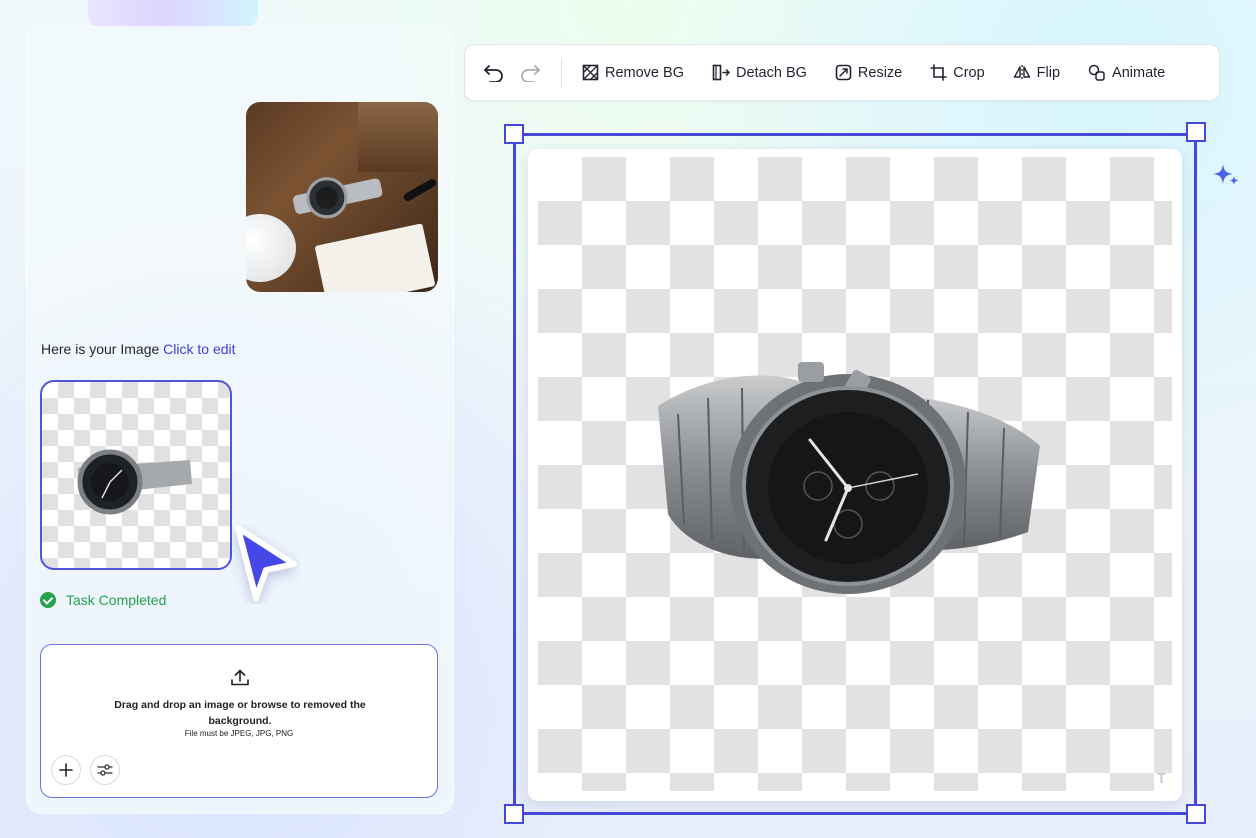 This screenshot has height=838, width=1256. I want to click on task-status-text: Task Completed, so click(116, 600).